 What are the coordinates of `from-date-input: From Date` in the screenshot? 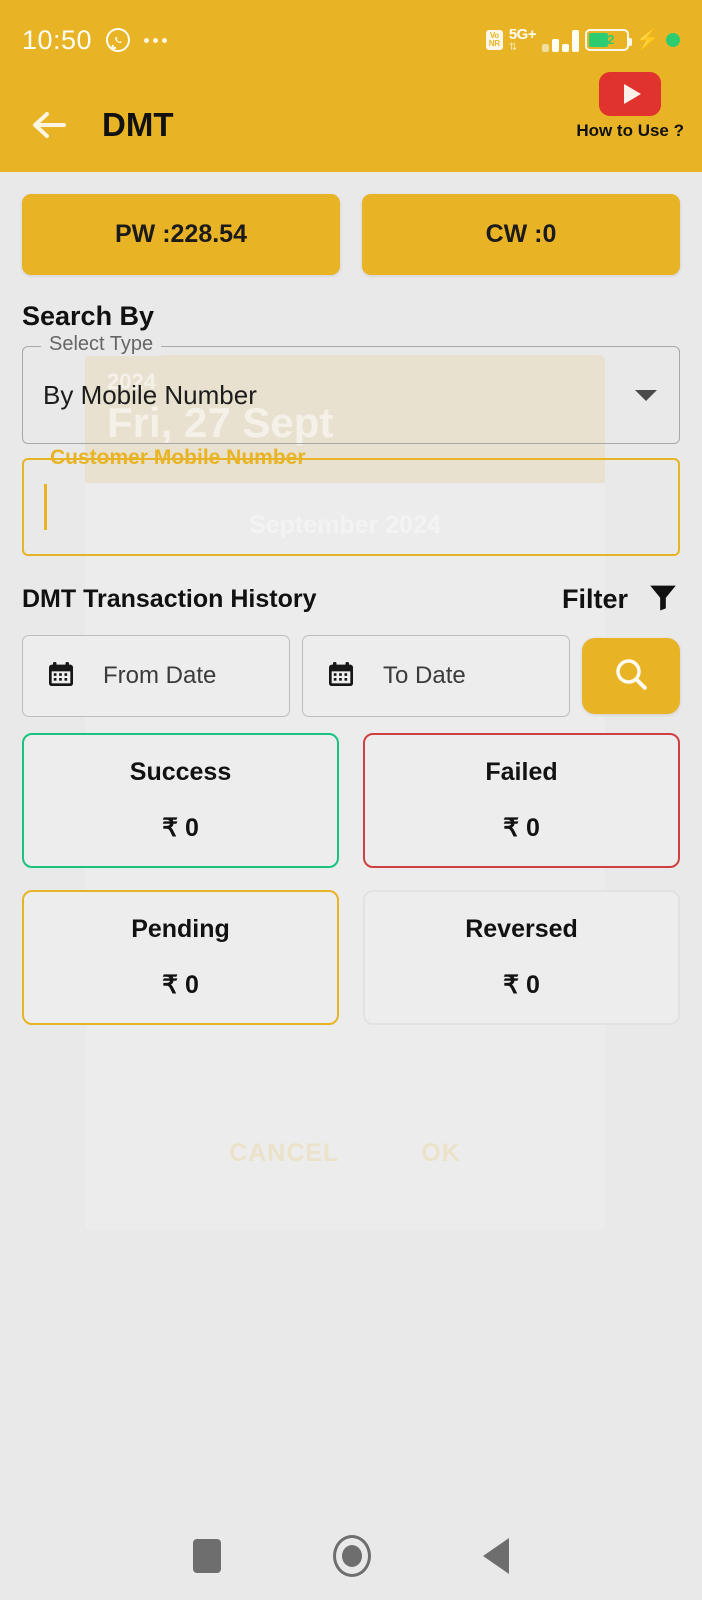 It's located at (156, 676).